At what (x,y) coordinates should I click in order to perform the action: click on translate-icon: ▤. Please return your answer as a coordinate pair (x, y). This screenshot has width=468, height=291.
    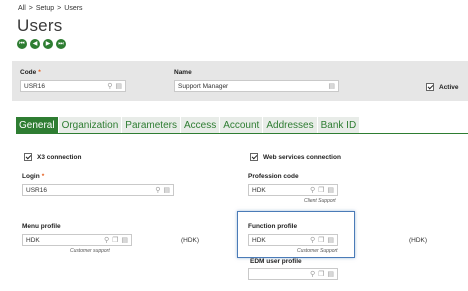
    Looking at the image, I should click on (331, 86).